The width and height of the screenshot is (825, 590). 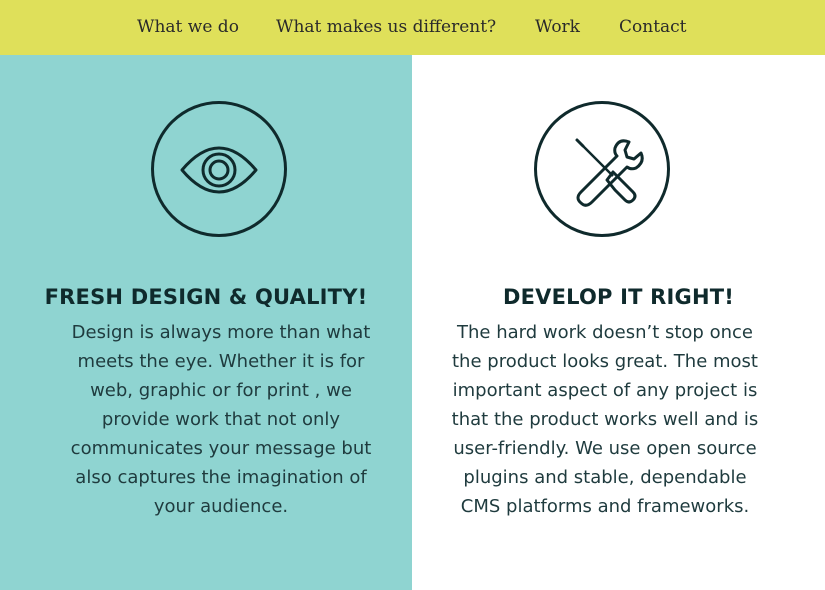 I want to click on tools-icon, so click(x=602, y=169).